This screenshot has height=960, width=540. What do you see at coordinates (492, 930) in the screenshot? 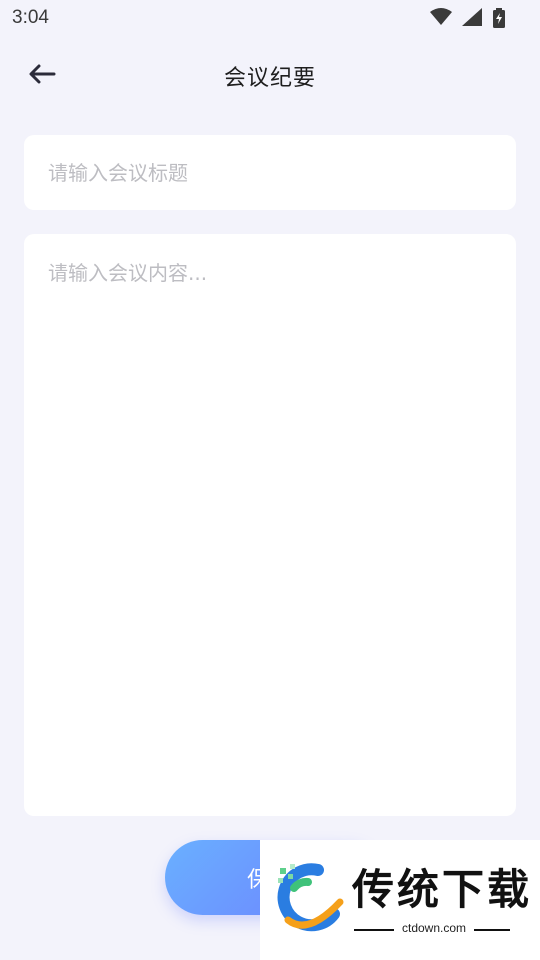
I see `watermark-divider-right` at bounding box center [492, 930].